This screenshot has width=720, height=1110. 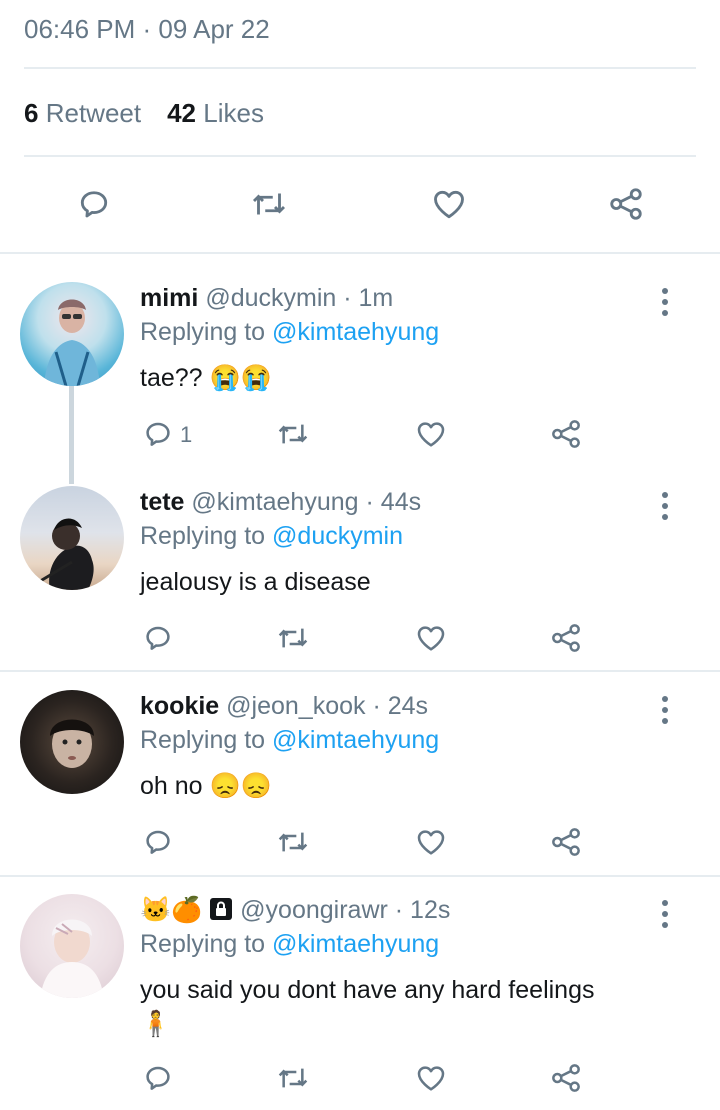 I want to click on reply-header: kookie @jeon_kook · 24s, so click(x=284, y=706).